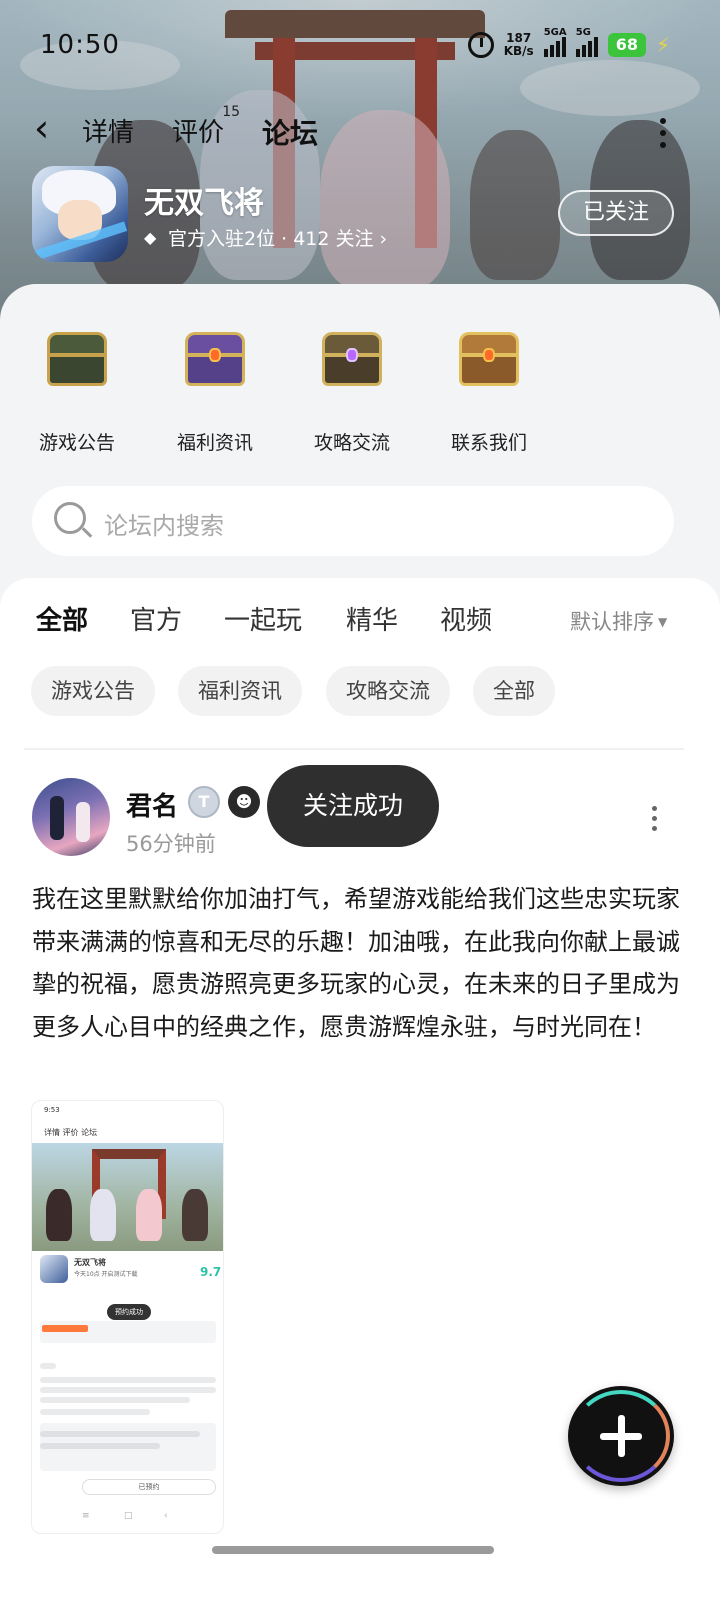  I want to click on game-app-icon, so click(80, 214).